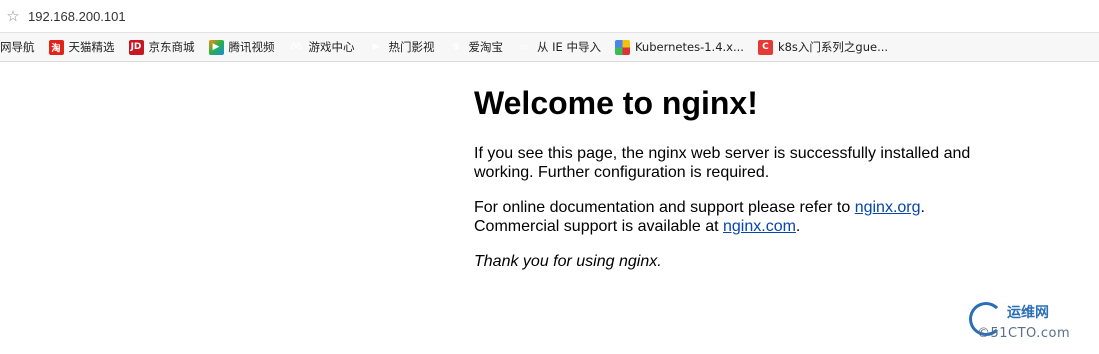 Image resolution: width=1099 pixels, height=354 pixels. What do you see at coordinates (1028, 313) in the screenshot?
I see `watermark-title: 运维网` at bounding box center [1028, 313].